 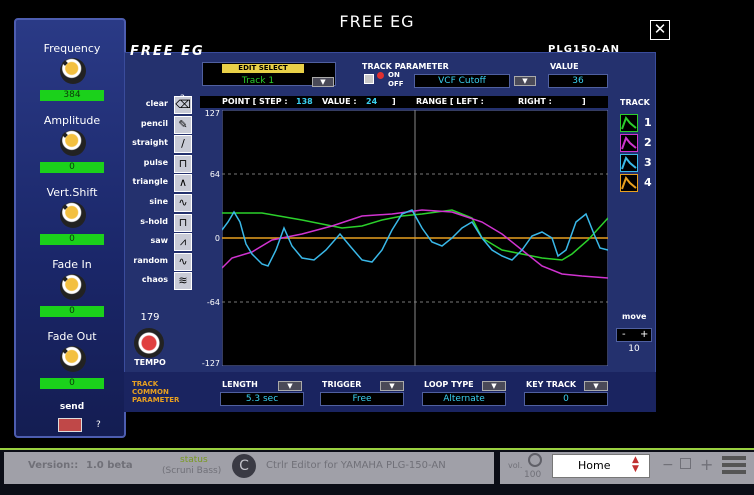 What do you see at coordinates (163, 144) in the screenshot?
I see `tool-straight: straight /` at bounding box center [163, 144].